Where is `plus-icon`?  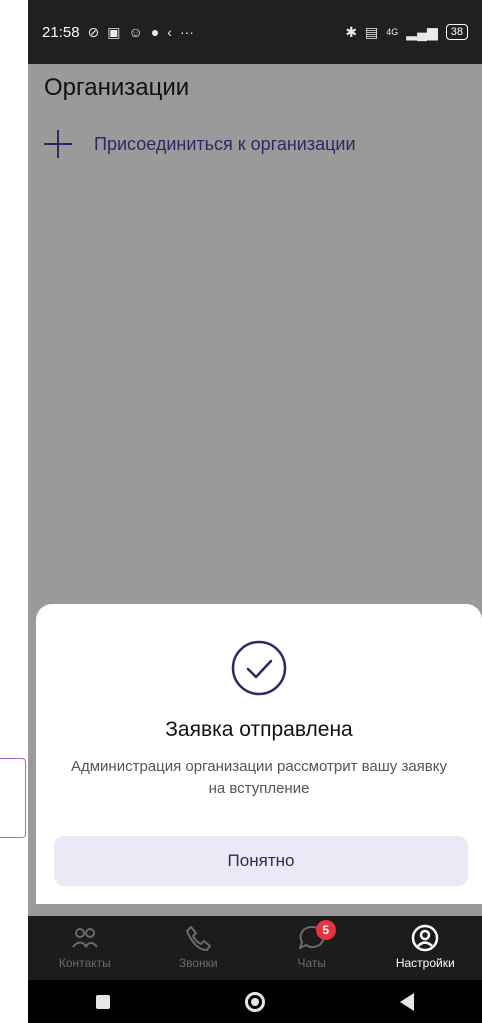
plus-icon is located at coordinates (58, 144).